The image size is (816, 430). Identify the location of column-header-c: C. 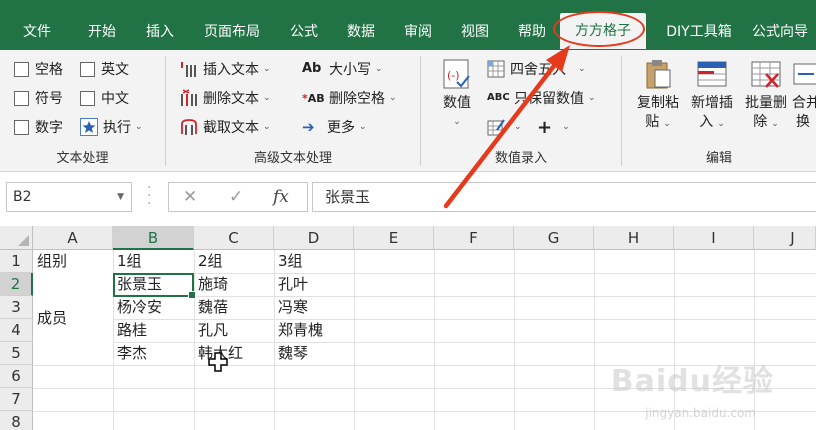
(234, 238).